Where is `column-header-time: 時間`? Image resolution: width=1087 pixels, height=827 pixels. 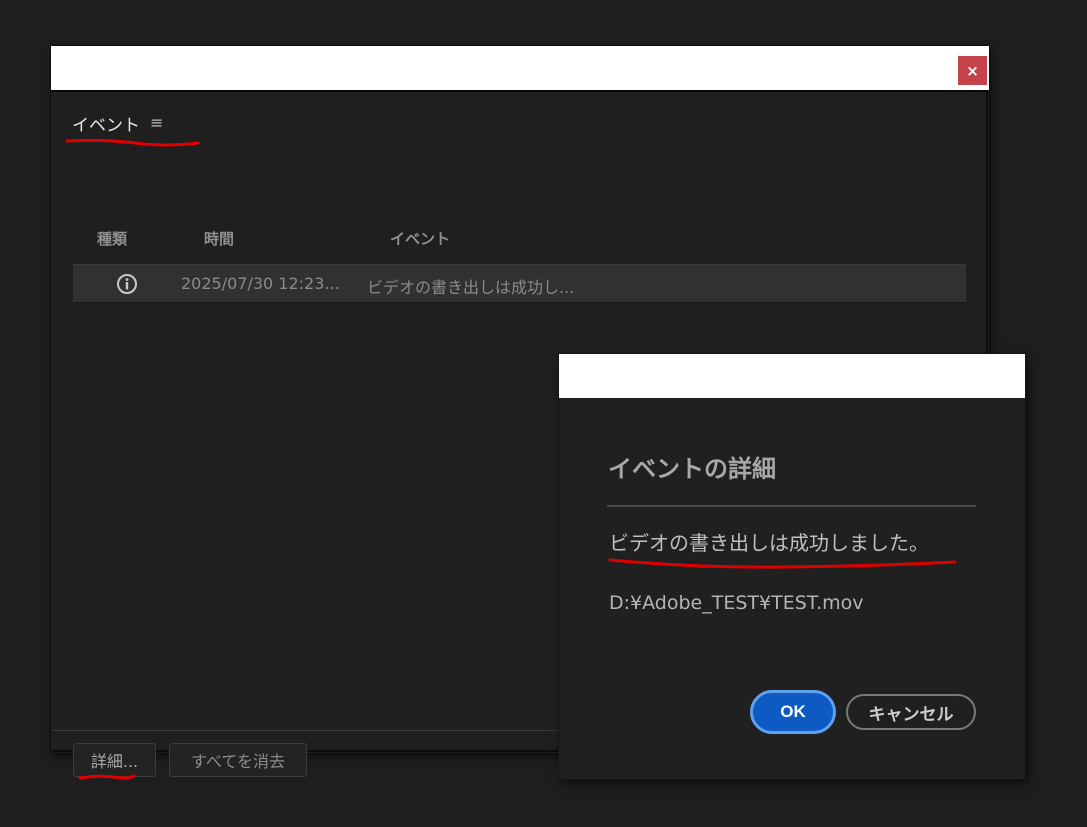
column-header-time: 時間 is located at coordinates (219, 238).